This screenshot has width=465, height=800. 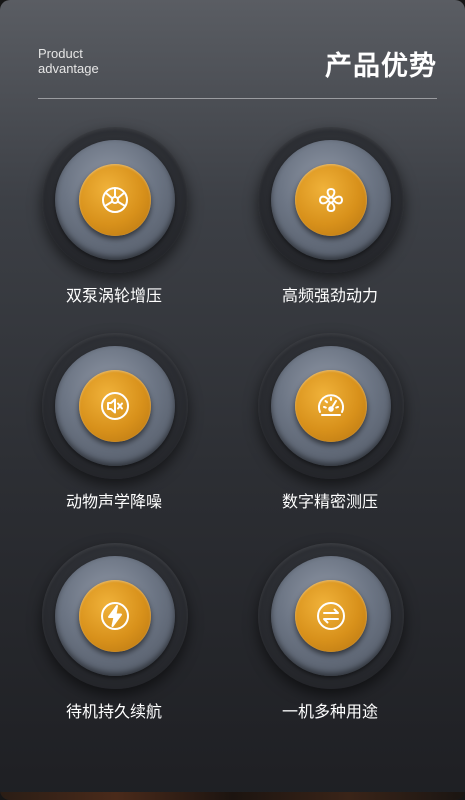 I want to click on page-title: 产品优势, so click(x=381, y=66).